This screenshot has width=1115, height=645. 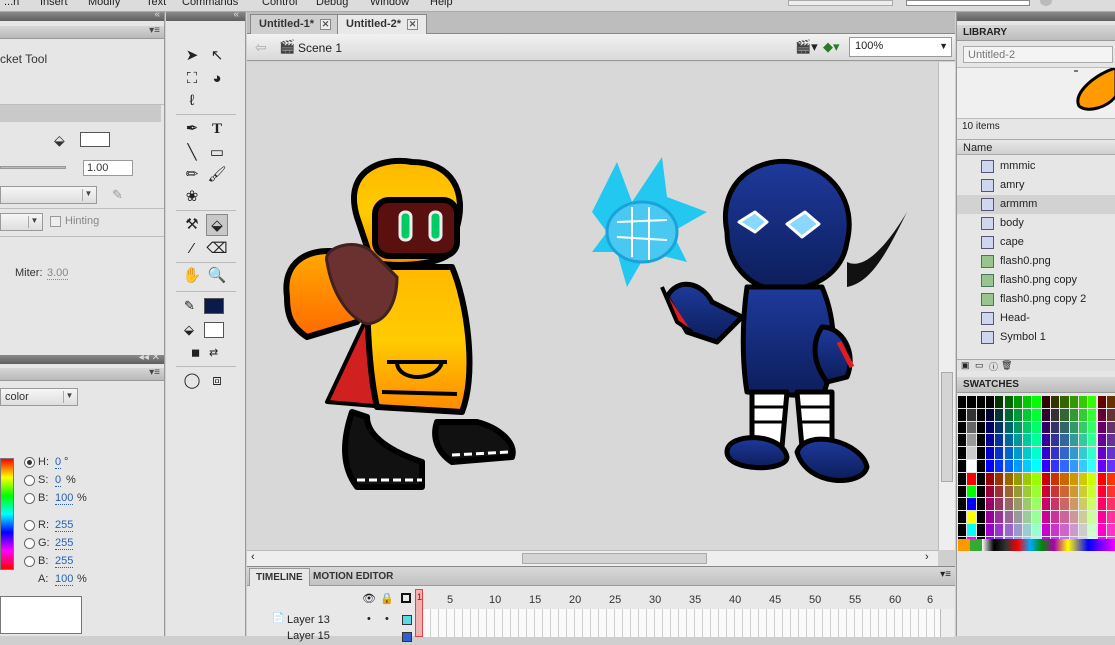 I want to click on green-value: 255, so click(x=64, y=543).